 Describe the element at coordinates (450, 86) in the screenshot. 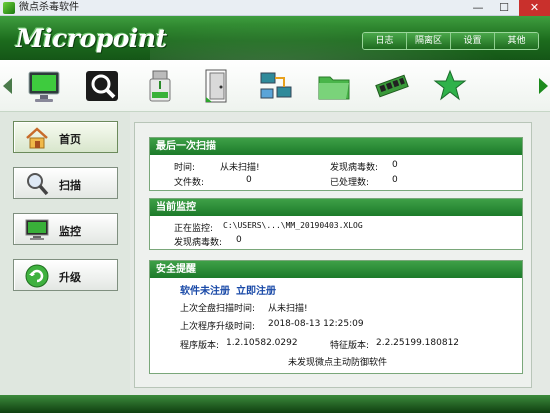

I see `star-icon` at that location.